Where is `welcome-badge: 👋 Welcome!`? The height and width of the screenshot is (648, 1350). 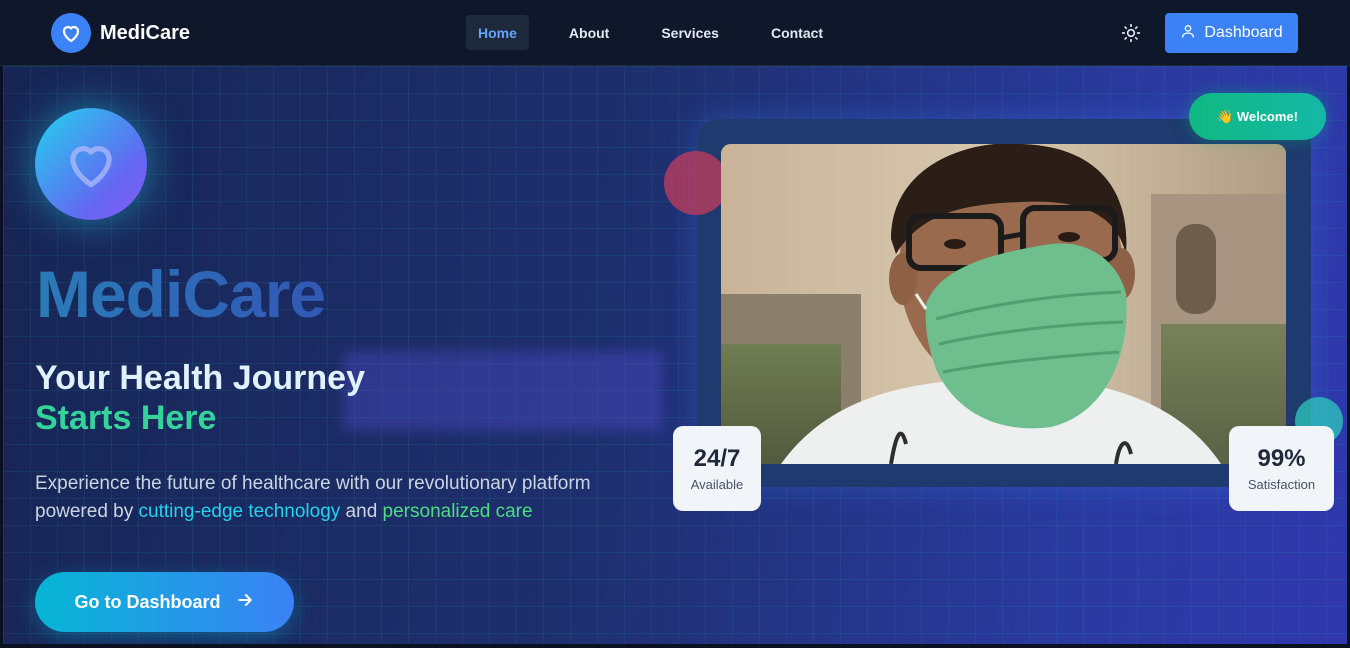
welcome-badge: 👋 Welcome! is located at coordinates (1257, 116).